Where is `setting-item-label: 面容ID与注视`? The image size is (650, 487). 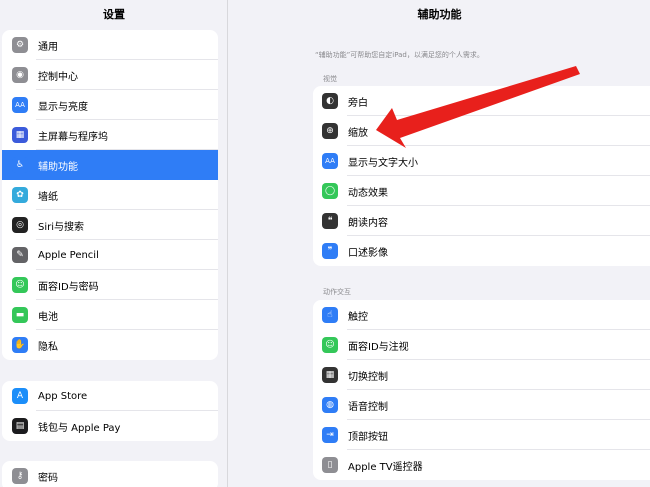
setting-item-label: 面容ID与注视 is located at coordinates (378, 347).